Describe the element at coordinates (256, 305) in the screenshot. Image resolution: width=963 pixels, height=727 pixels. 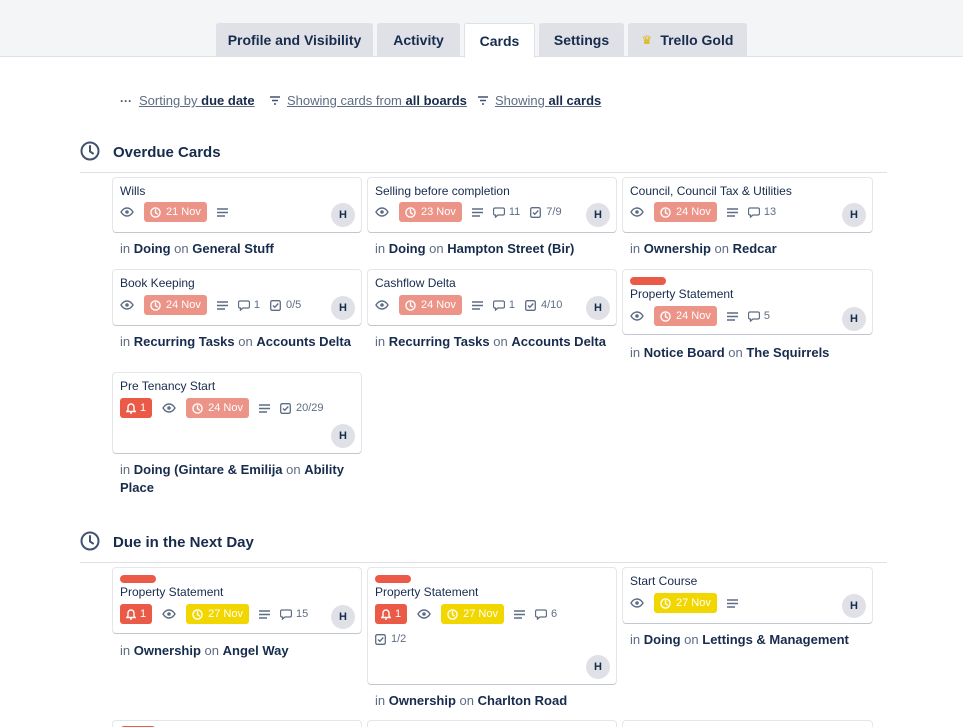
I see `comments-count: 1` at that location.